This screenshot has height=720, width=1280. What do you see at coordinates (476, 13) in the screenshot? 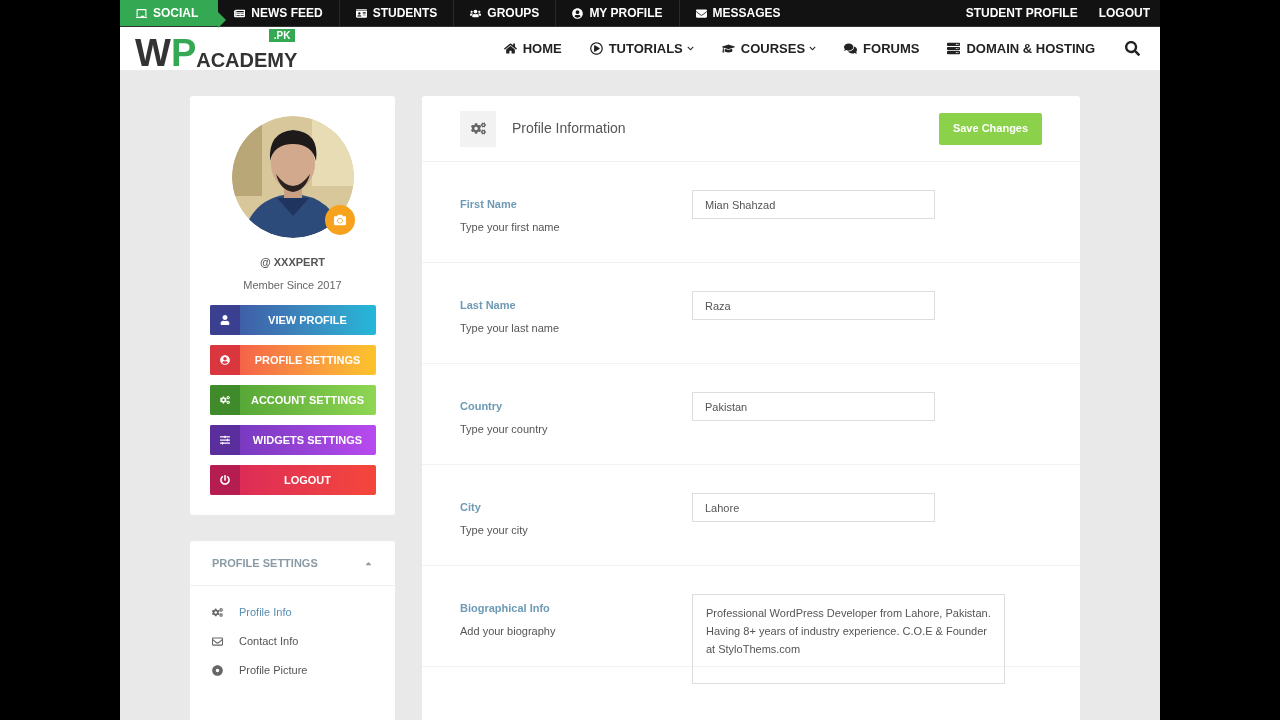
I see `users-icon` at bounding box center [476, 13].